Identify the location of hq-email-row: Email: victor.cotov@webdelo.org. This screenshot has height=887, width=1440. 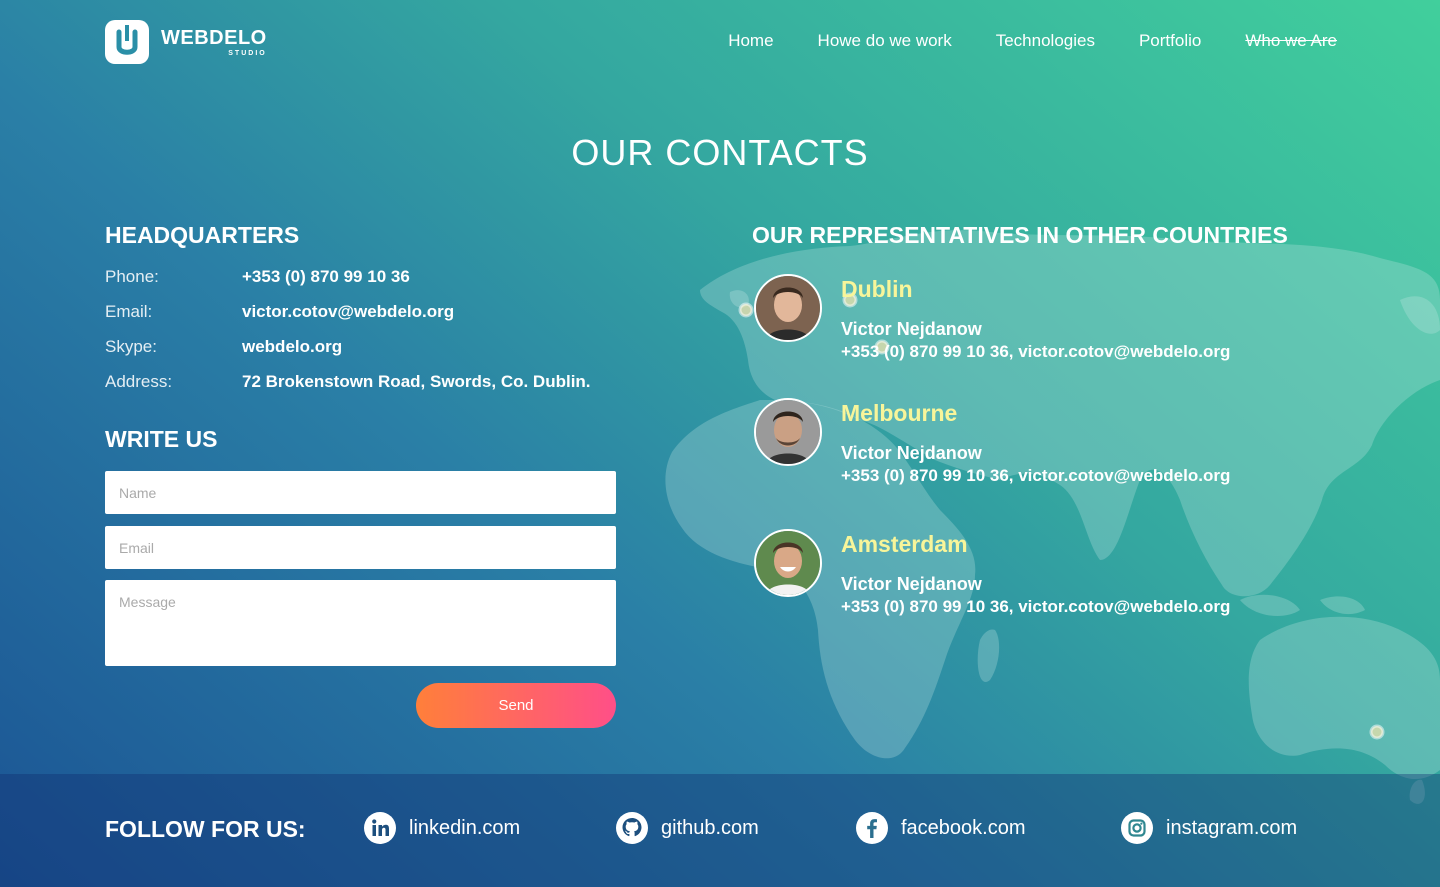
(279, 312).